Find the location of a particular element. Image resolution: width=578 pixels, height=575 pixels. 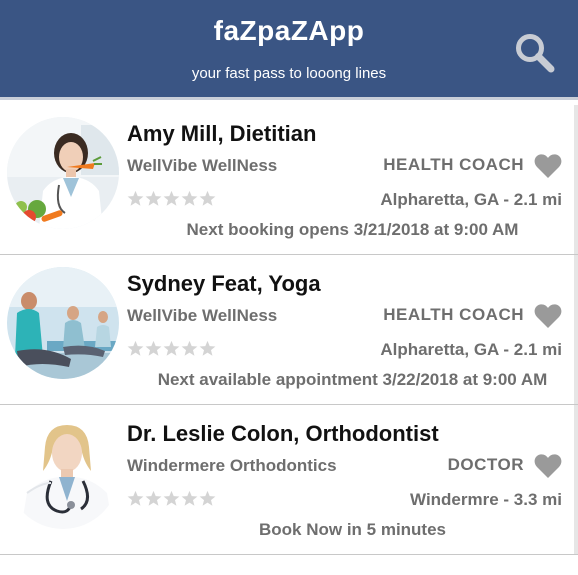

availability-text: Book Now in 5 minutes is located at coordinates (352, 529).